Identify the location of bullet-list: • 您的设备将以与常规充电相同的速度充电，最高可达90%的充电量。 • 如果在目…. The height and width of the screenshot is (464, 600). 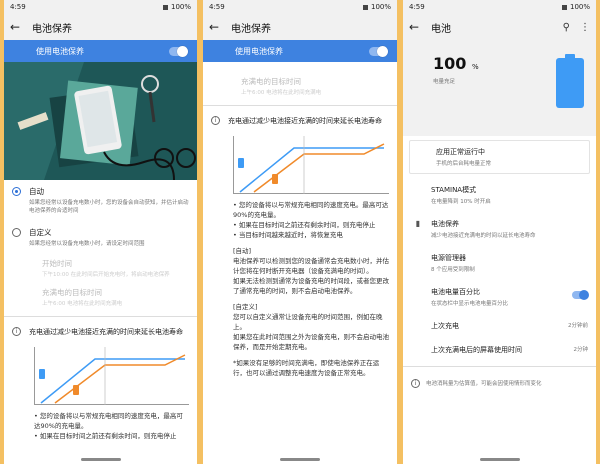
(100, 425).